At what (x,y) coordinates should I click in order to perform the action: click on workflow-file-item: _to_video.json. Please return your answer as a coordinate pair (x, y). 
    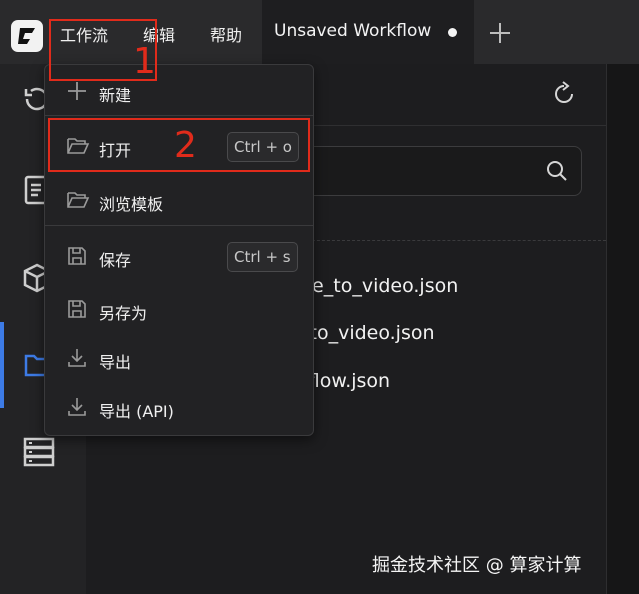
    Looking at the image, I should click on (367, 333).